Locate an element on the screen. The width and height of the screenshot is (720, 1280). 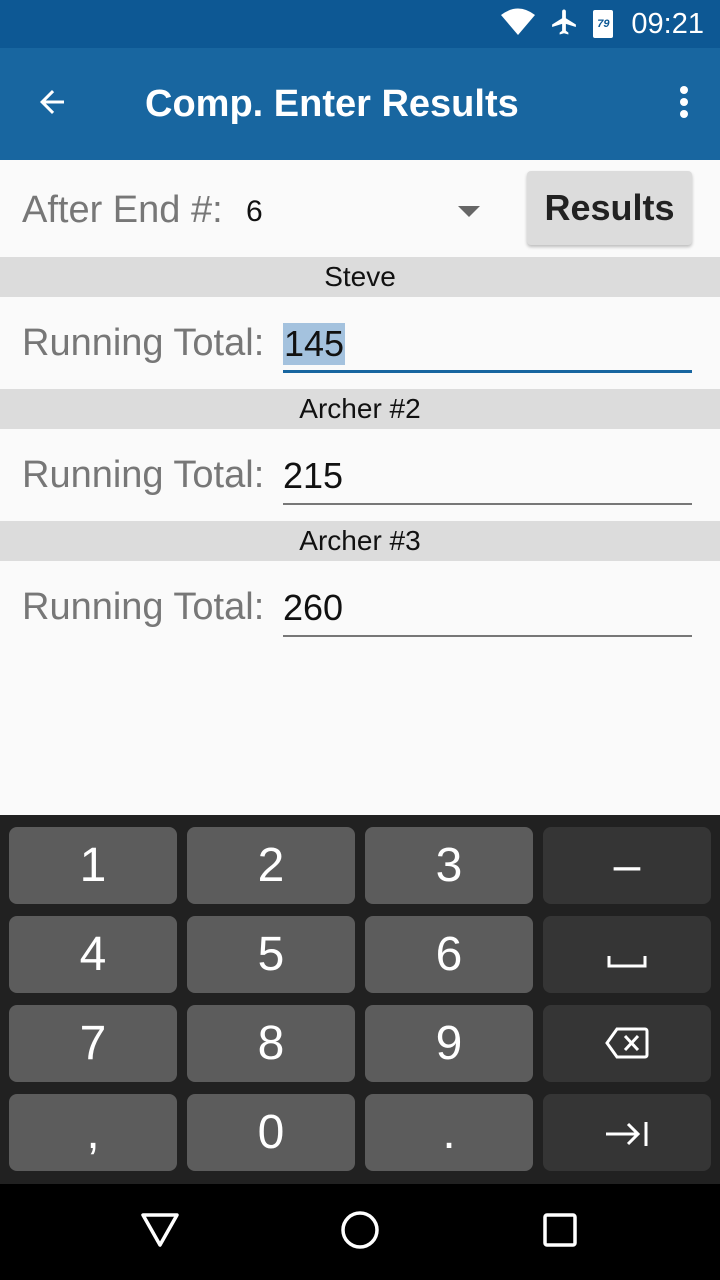
app-bar: Comp. Enter Results is located at coordinates (360, 104).